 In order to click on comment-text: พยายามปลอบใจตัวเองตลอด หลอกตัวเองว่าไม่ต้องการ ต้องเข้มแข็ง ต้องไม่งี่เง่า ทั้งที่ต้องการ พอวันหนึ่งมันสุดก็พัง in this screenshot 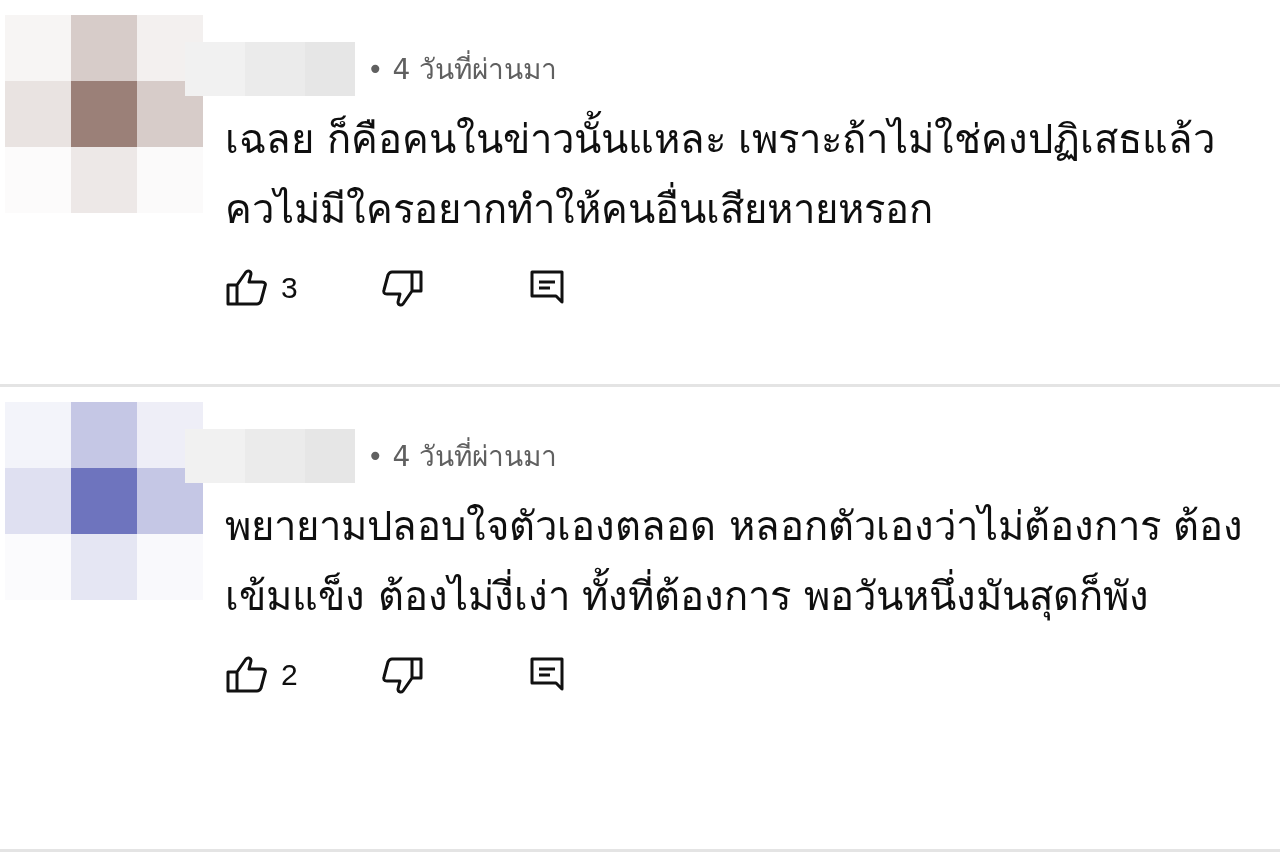, I will do `click(735, 562)`.